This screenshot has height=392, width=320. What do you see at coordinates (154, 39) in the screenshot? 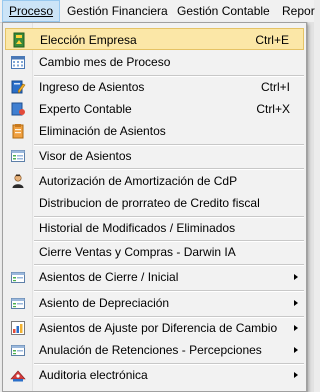
I see `menu-item-eleccion-empresa: Elección Empresa Ctrl+E` at bounding box center [154, 39].